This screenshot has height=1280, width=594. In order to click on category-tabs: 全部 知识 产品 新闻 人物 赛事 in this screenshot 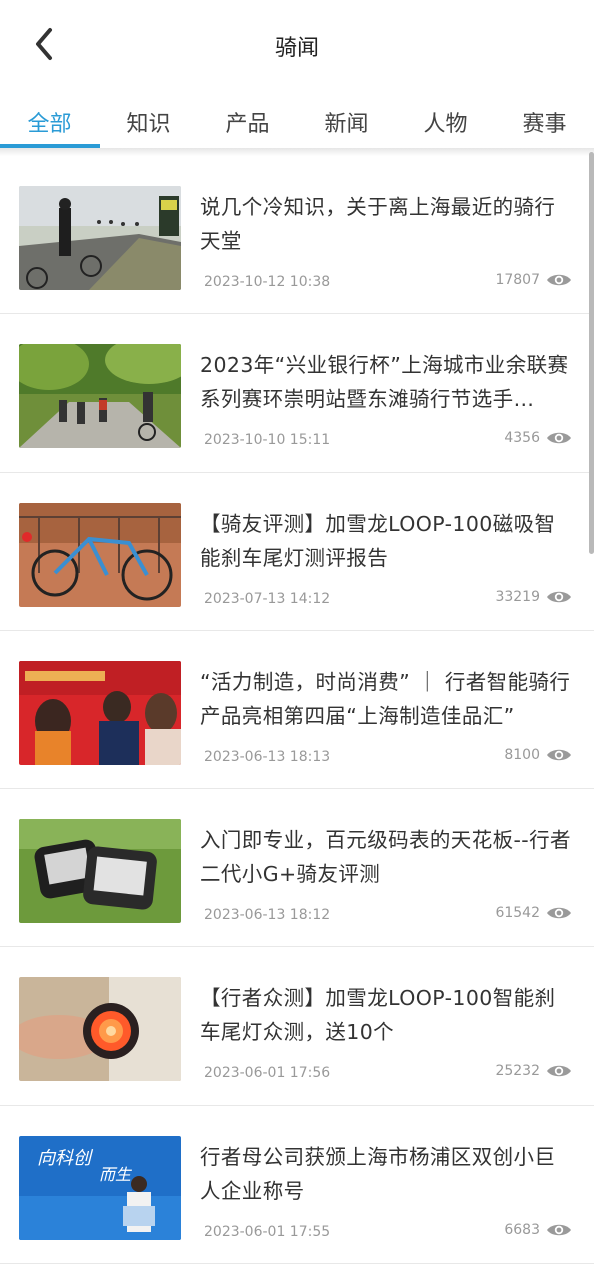, I will do `click(297, 121)`.